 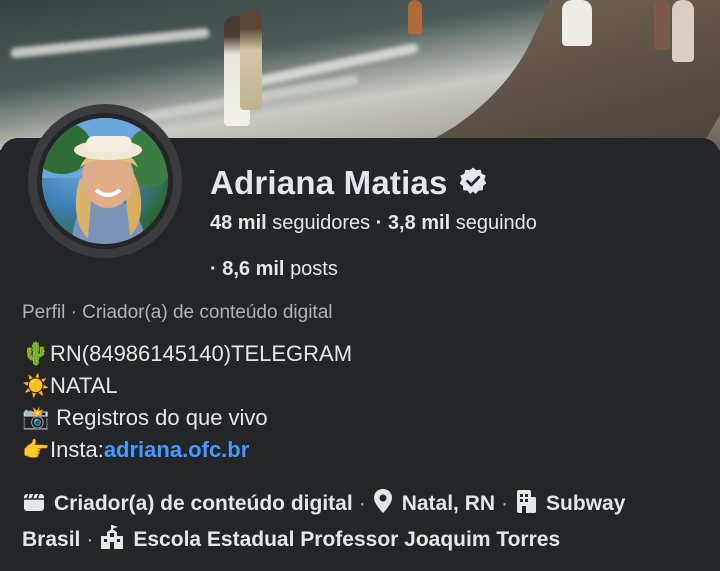 I want to click on bio-line: ☀️ NATAL, so click(x=187, y=386).